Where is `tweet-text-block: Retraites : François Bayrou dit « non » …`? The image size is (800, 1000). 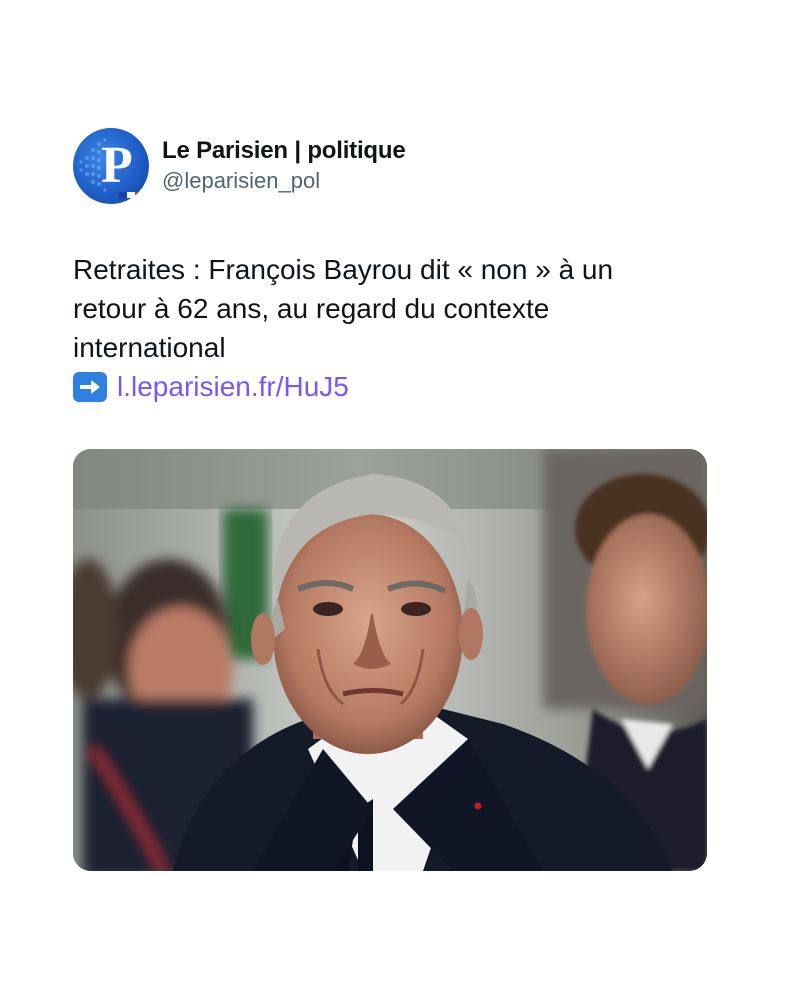 tweet-text-block: Retraites : François Bayrou dit « non » … is located at coordinates (373, 328).